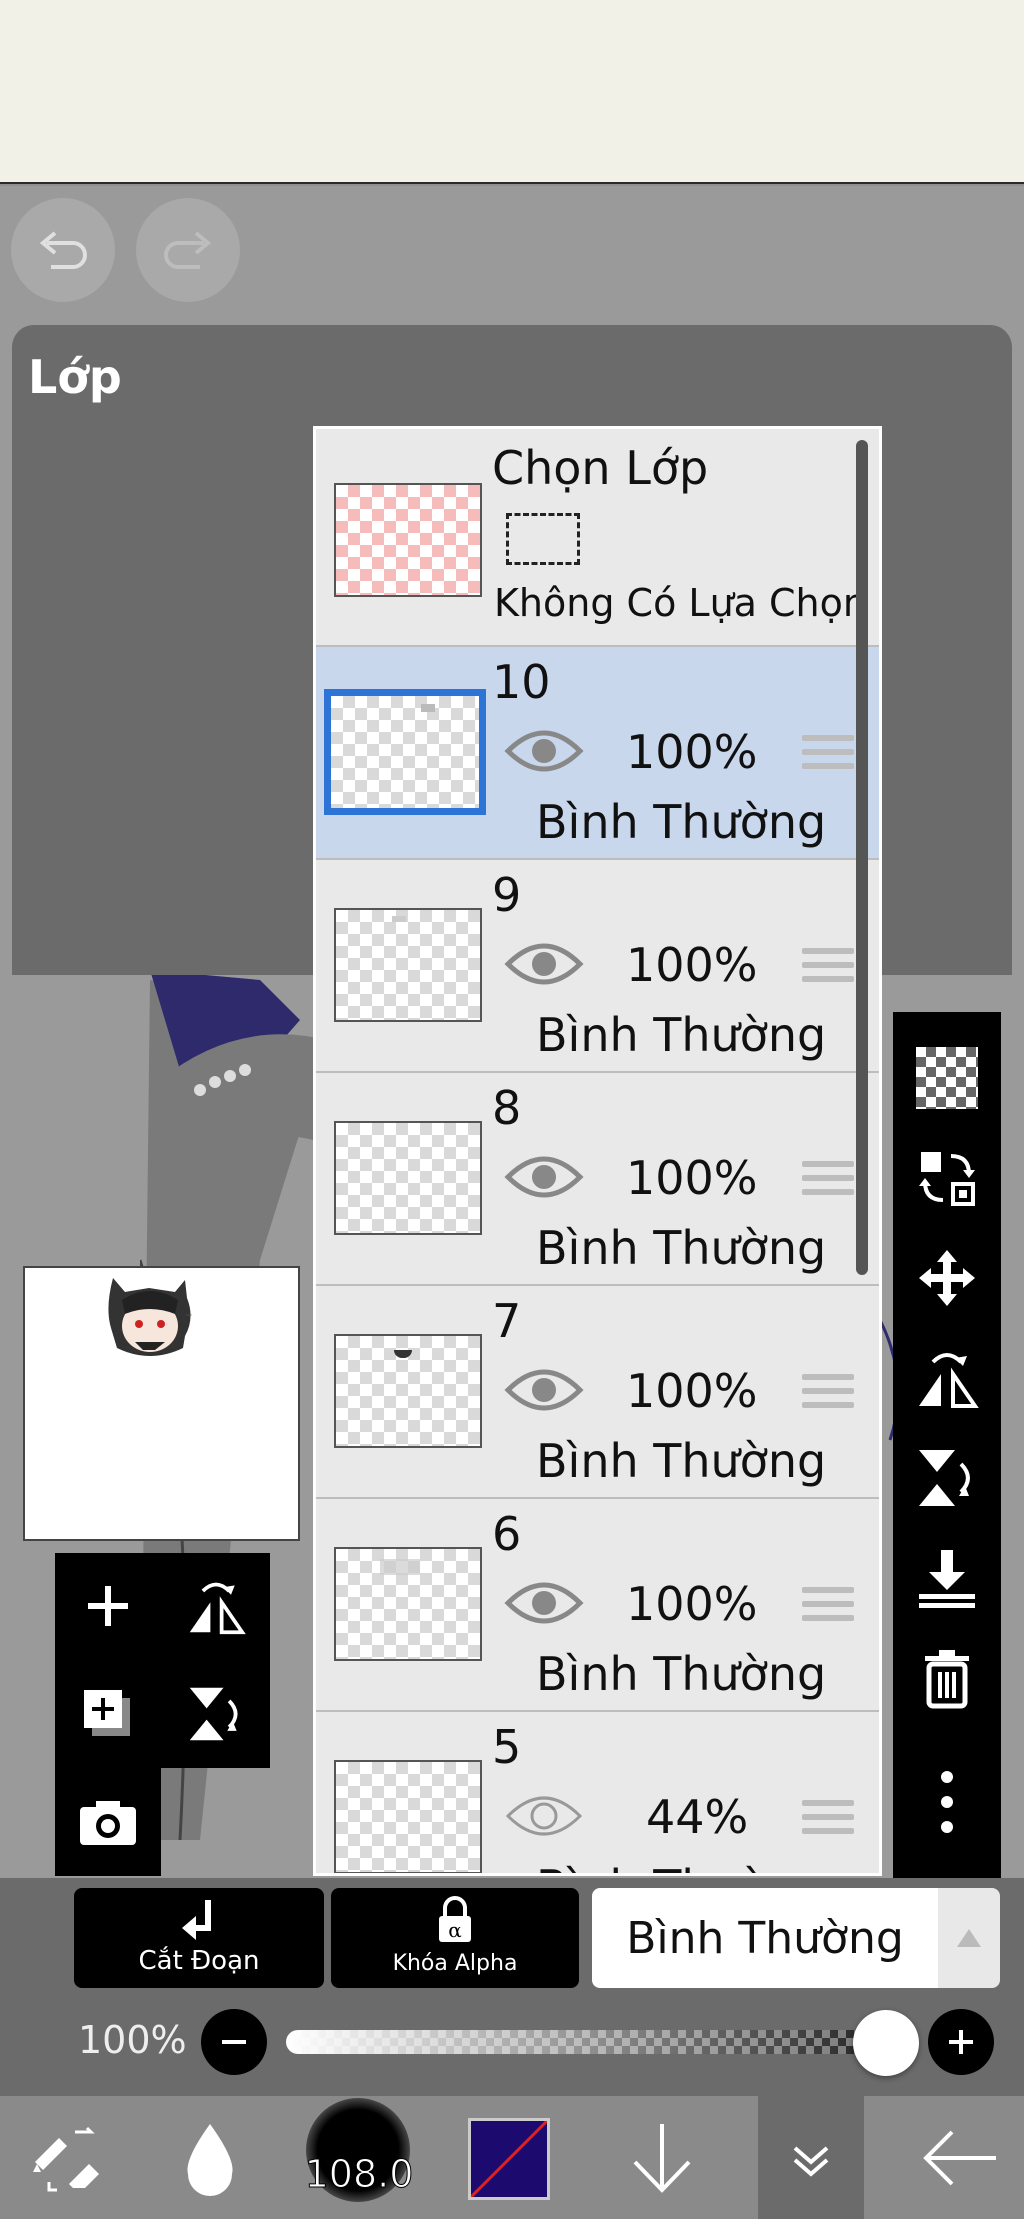 This screenshot has width=1024, height=2219. Describe the element at coordinates (680, 603) in the screenshot. I see `selection-status: Không Có Lựa Chọn` at that location.